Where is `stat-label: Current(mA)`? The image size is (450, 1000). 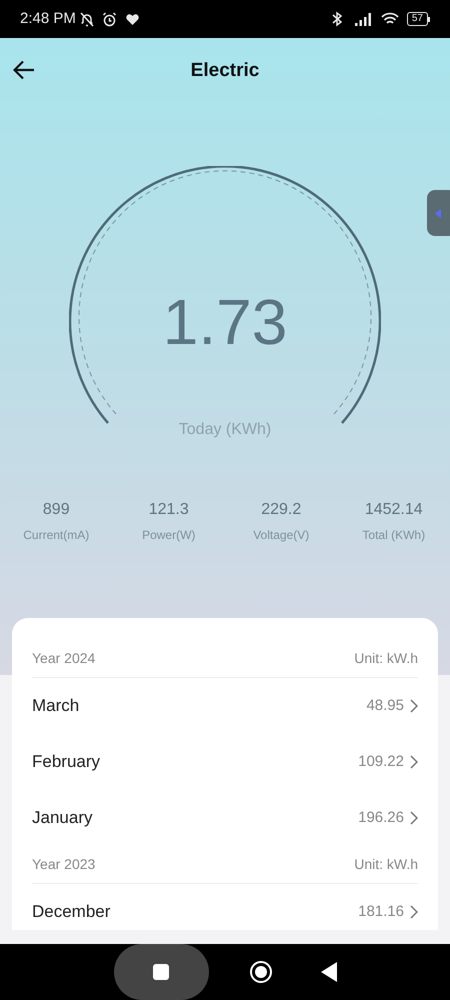
stat-label: Current(mA) is located at coordinates (56, 535).